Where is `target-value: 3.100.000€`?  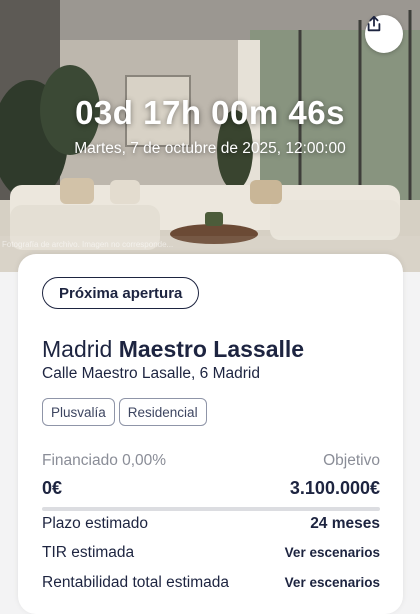
target-value: 3.100.000€ is located at coordinates (334, 488).